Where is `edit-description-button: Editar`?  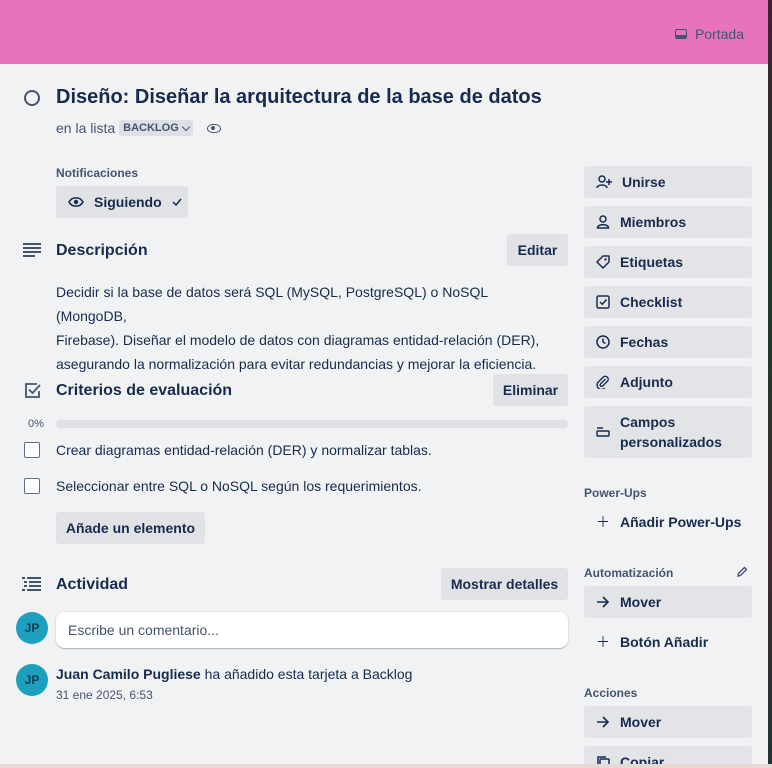 edit-description-button: Editar is located at coordinates (537, 250).